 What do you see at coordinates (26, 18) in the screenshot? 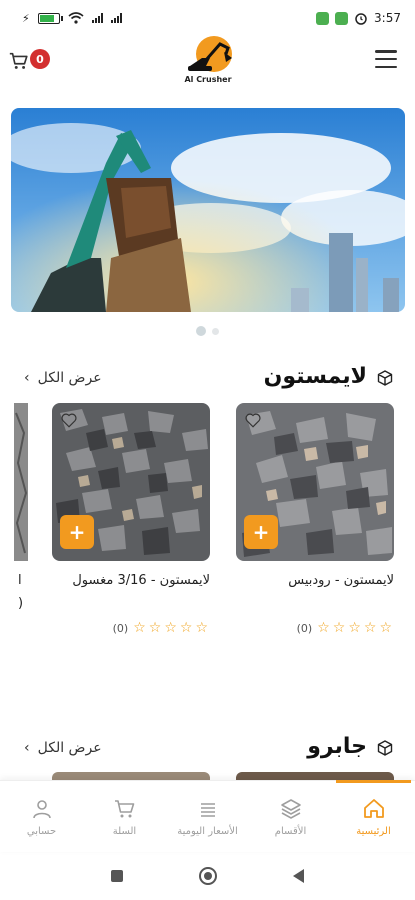
I see `charging-icon: ⚡` at bounding box center [26, 18].